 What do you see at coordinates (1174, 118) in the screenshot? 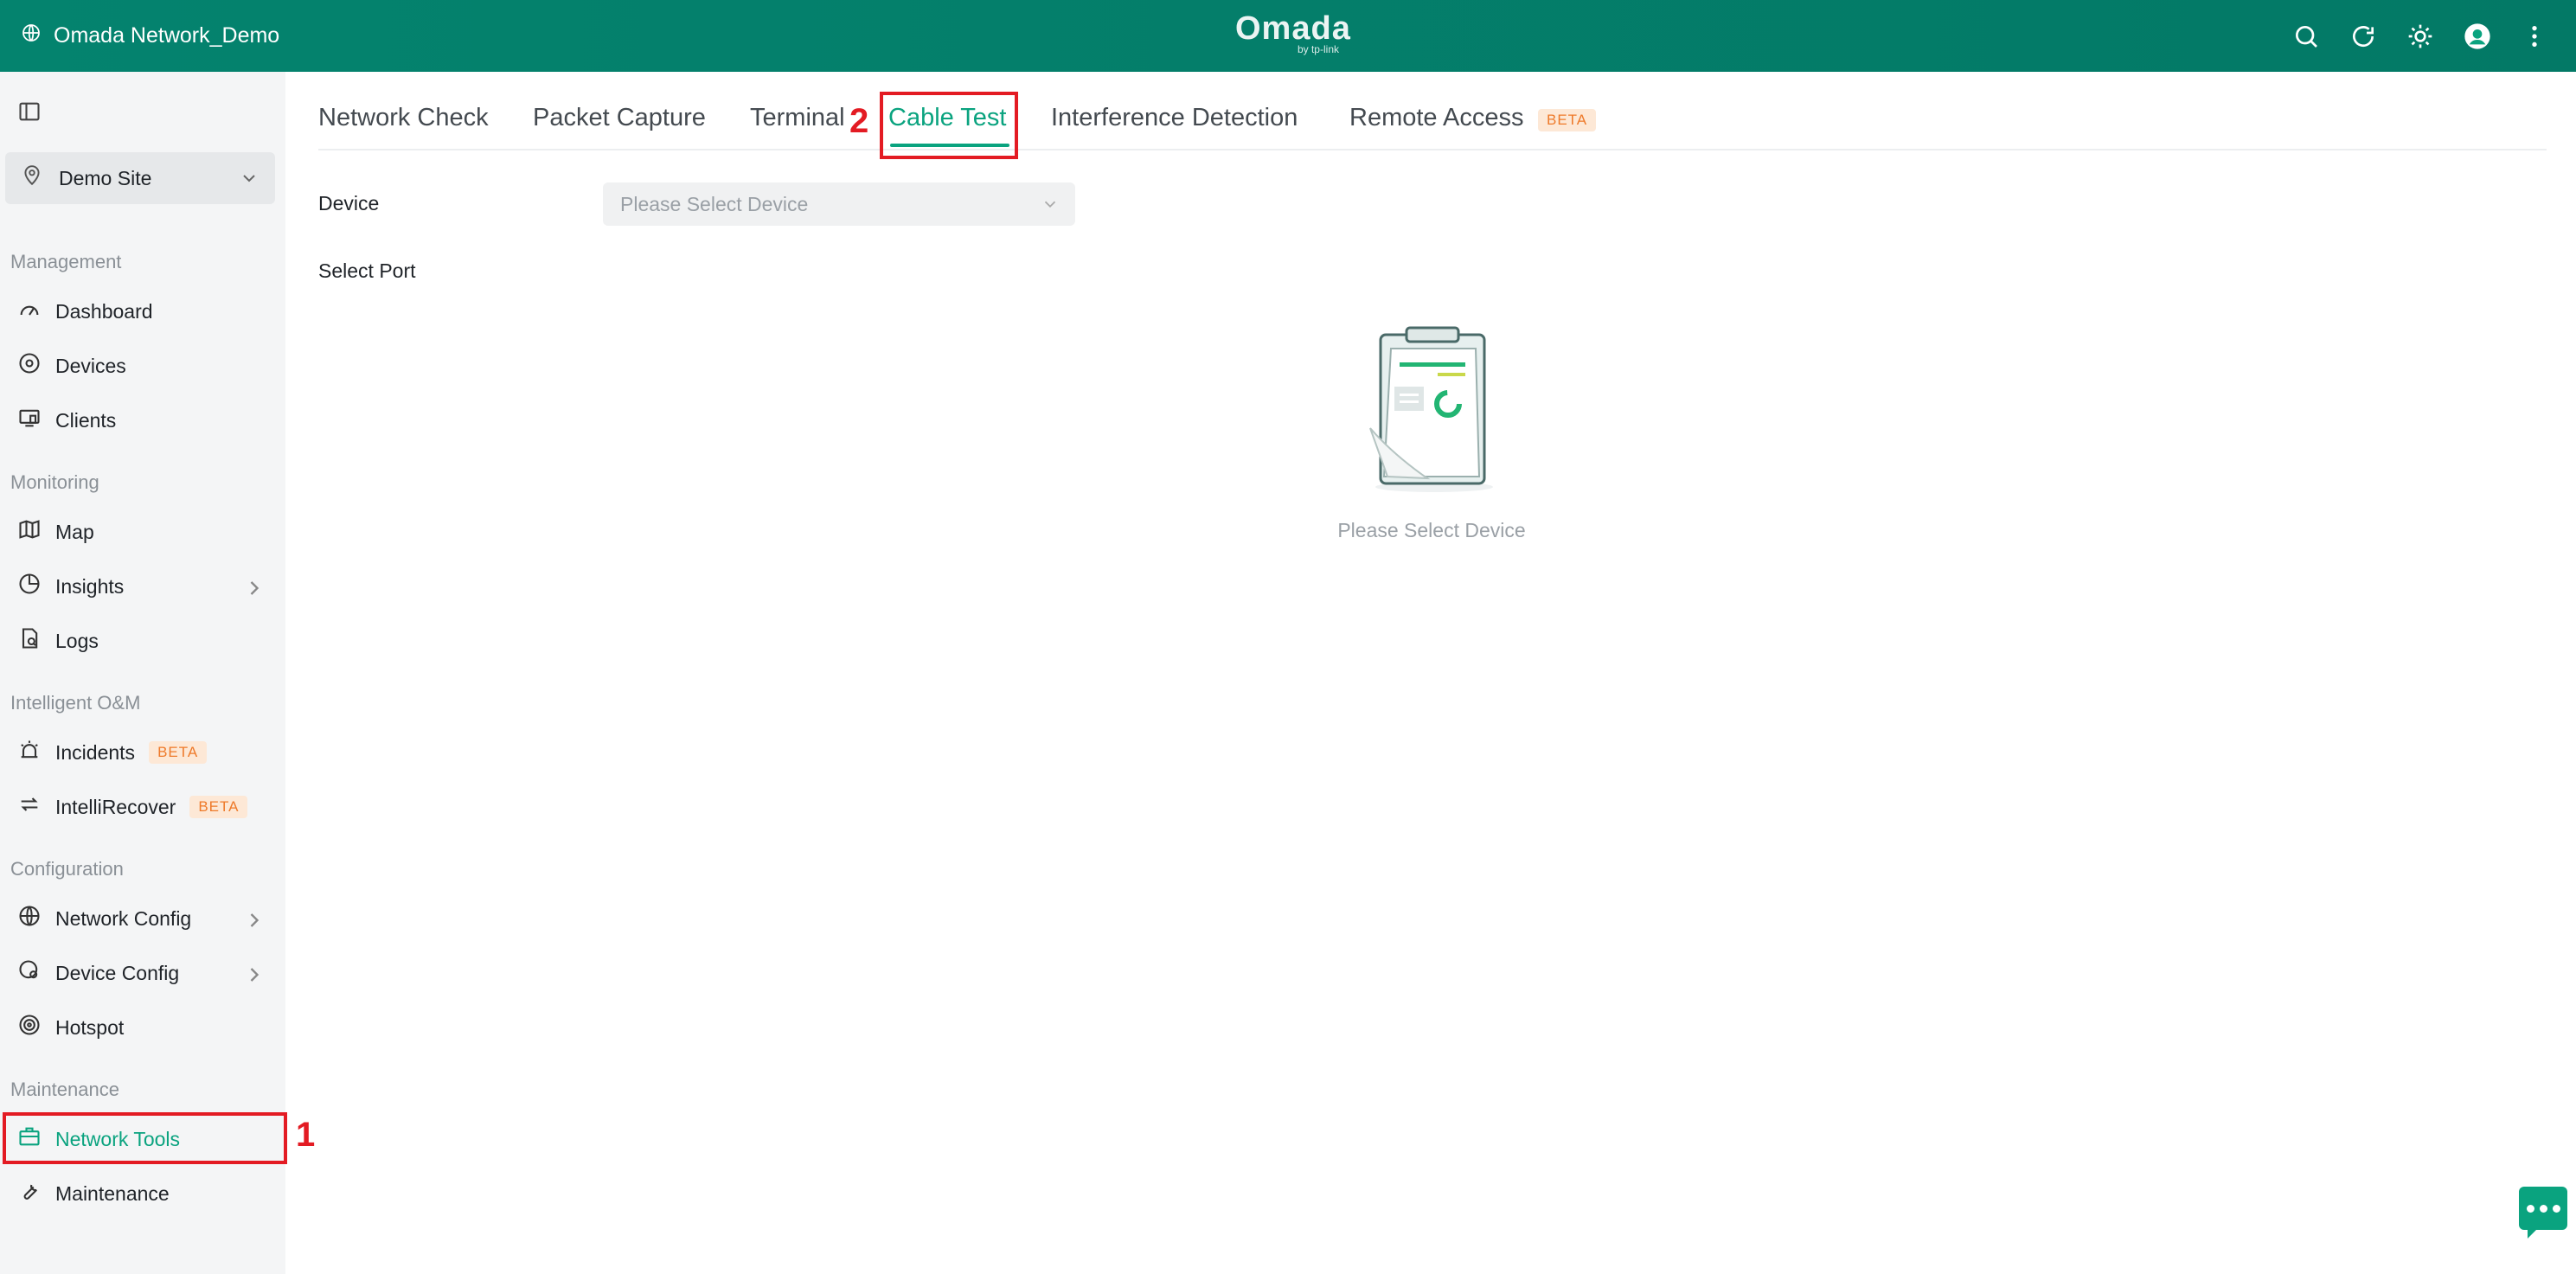
I see `tab-interference-detection: Interference Detection` at bounding box center [1174, 118].